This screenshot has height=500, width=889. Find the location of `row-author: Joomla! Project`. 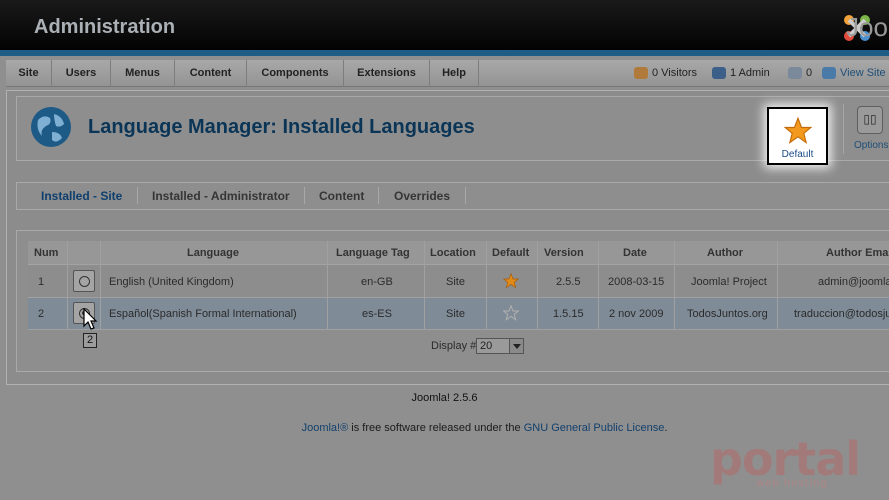

row-author: Joomla! Project is located at coordinates (729, 282).